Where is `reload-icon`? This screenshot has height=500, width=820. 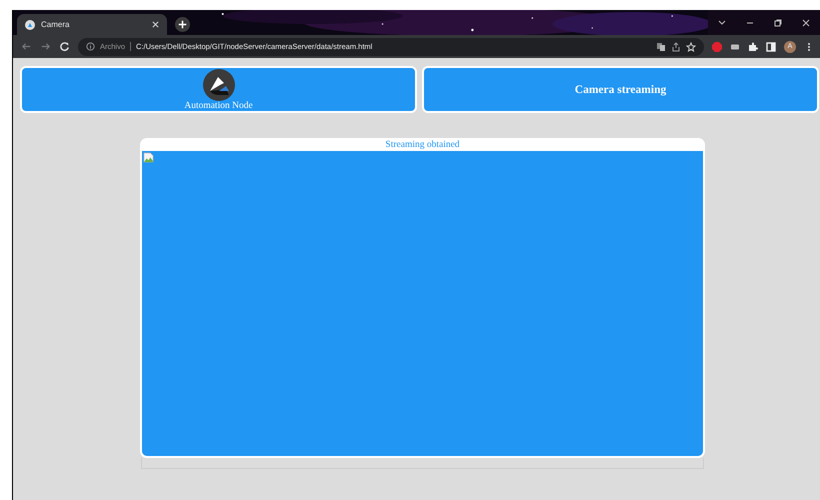 reload-icon is located at coordinates (64, 46).